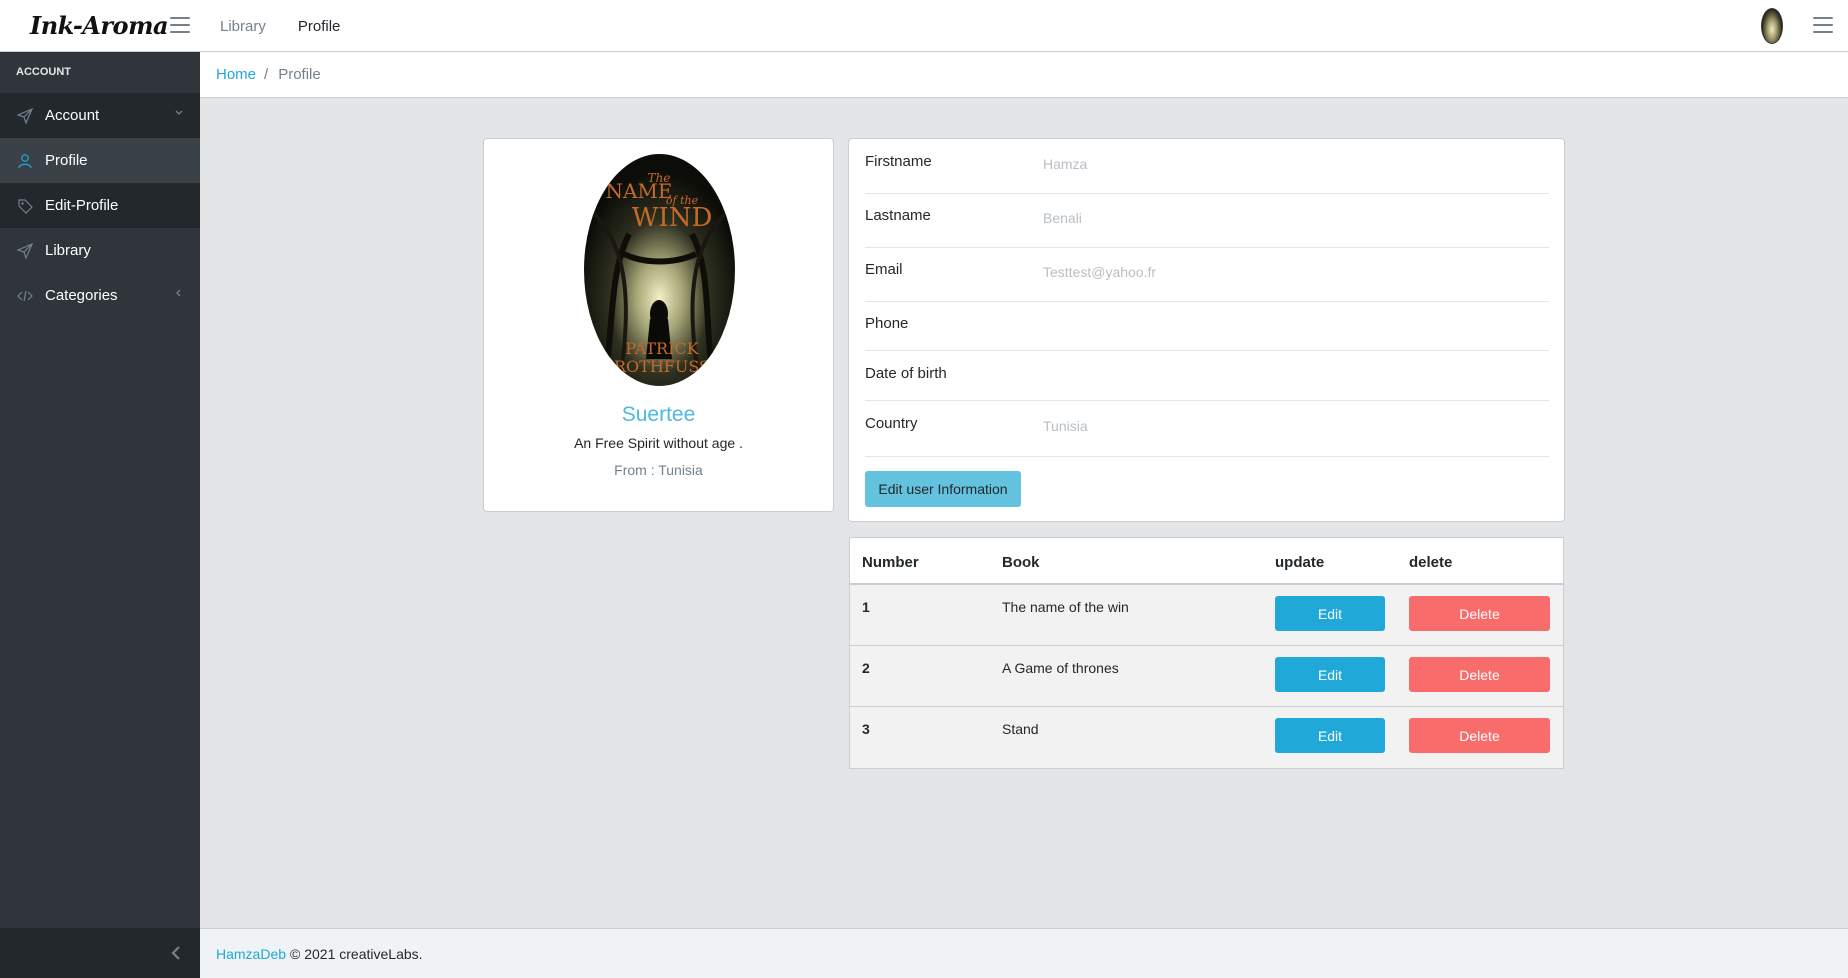 This screenshot has width=1848, height=978. Describe the element at coordinates (638, 191) in the screenshot. I see `cover-title-name: NAME` at that location.